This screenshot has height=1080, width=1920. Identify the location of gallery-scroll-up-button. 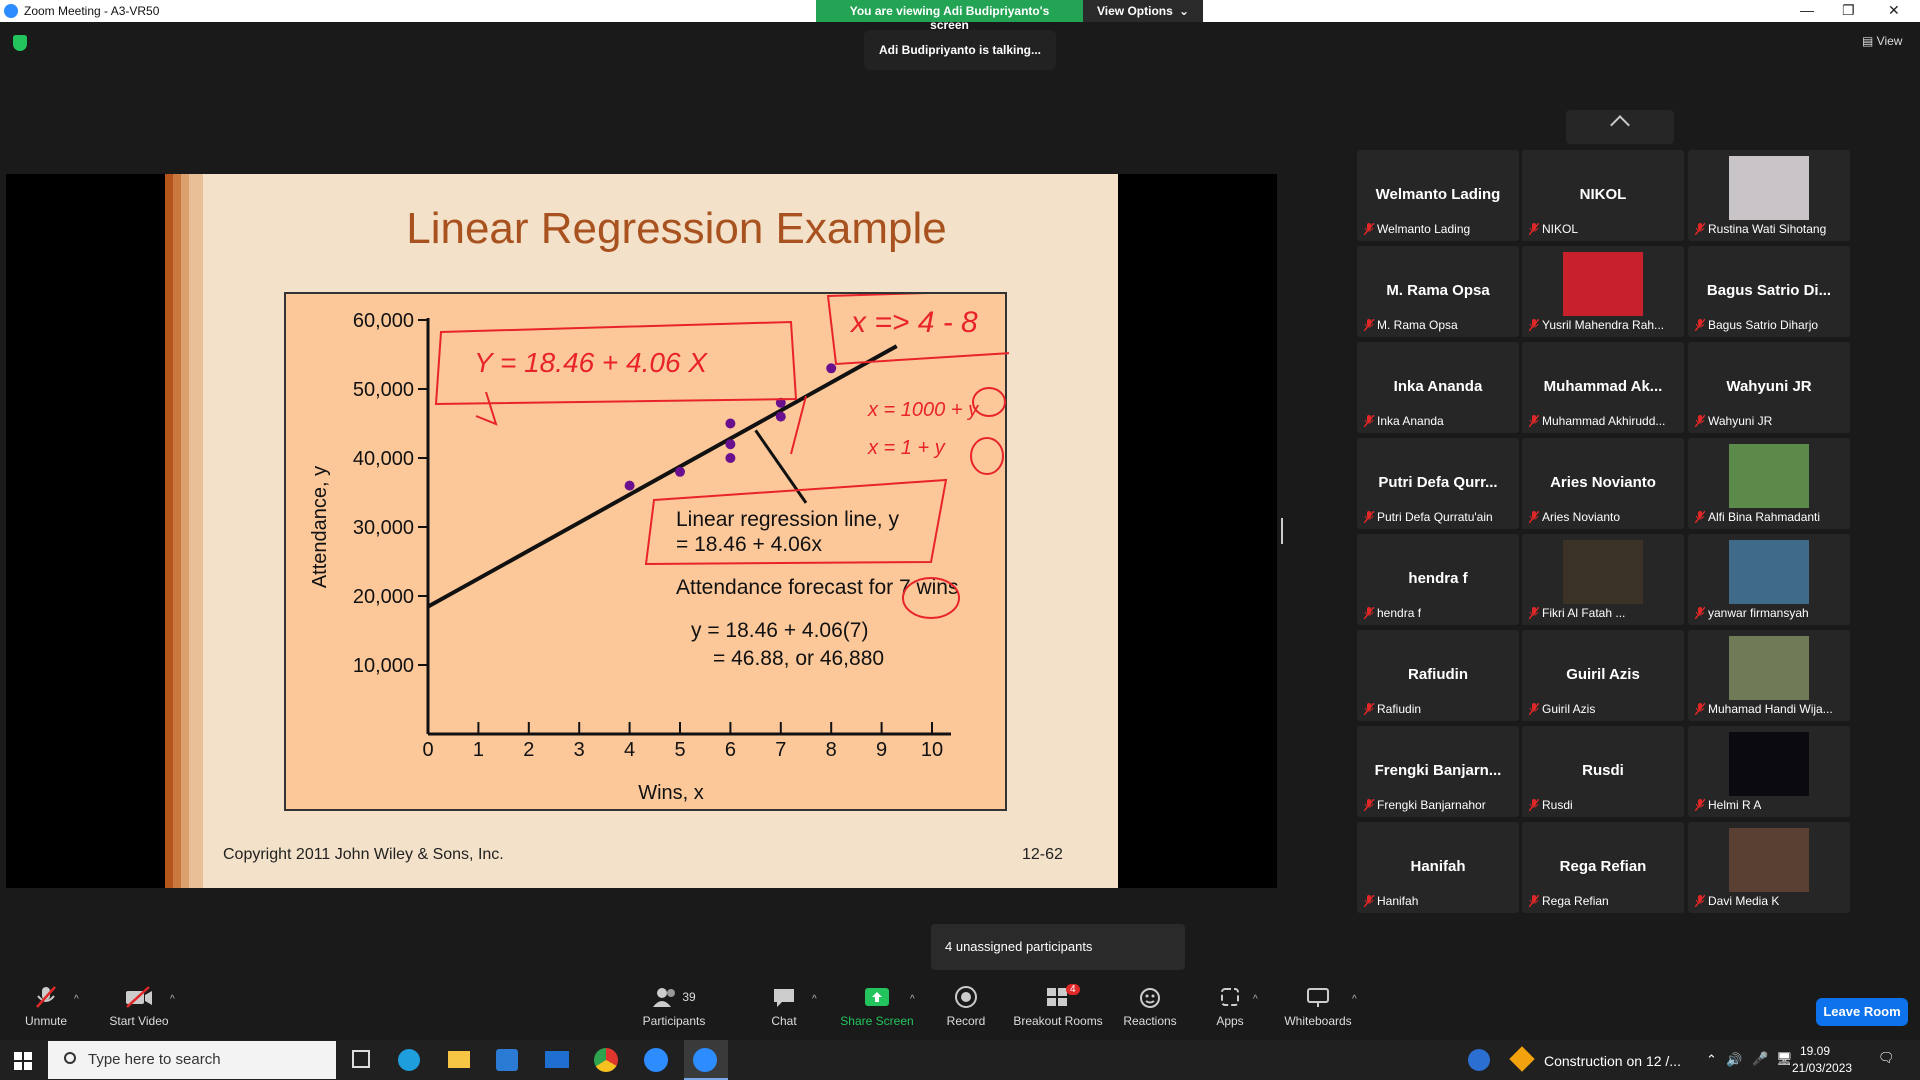
(1620, 127).